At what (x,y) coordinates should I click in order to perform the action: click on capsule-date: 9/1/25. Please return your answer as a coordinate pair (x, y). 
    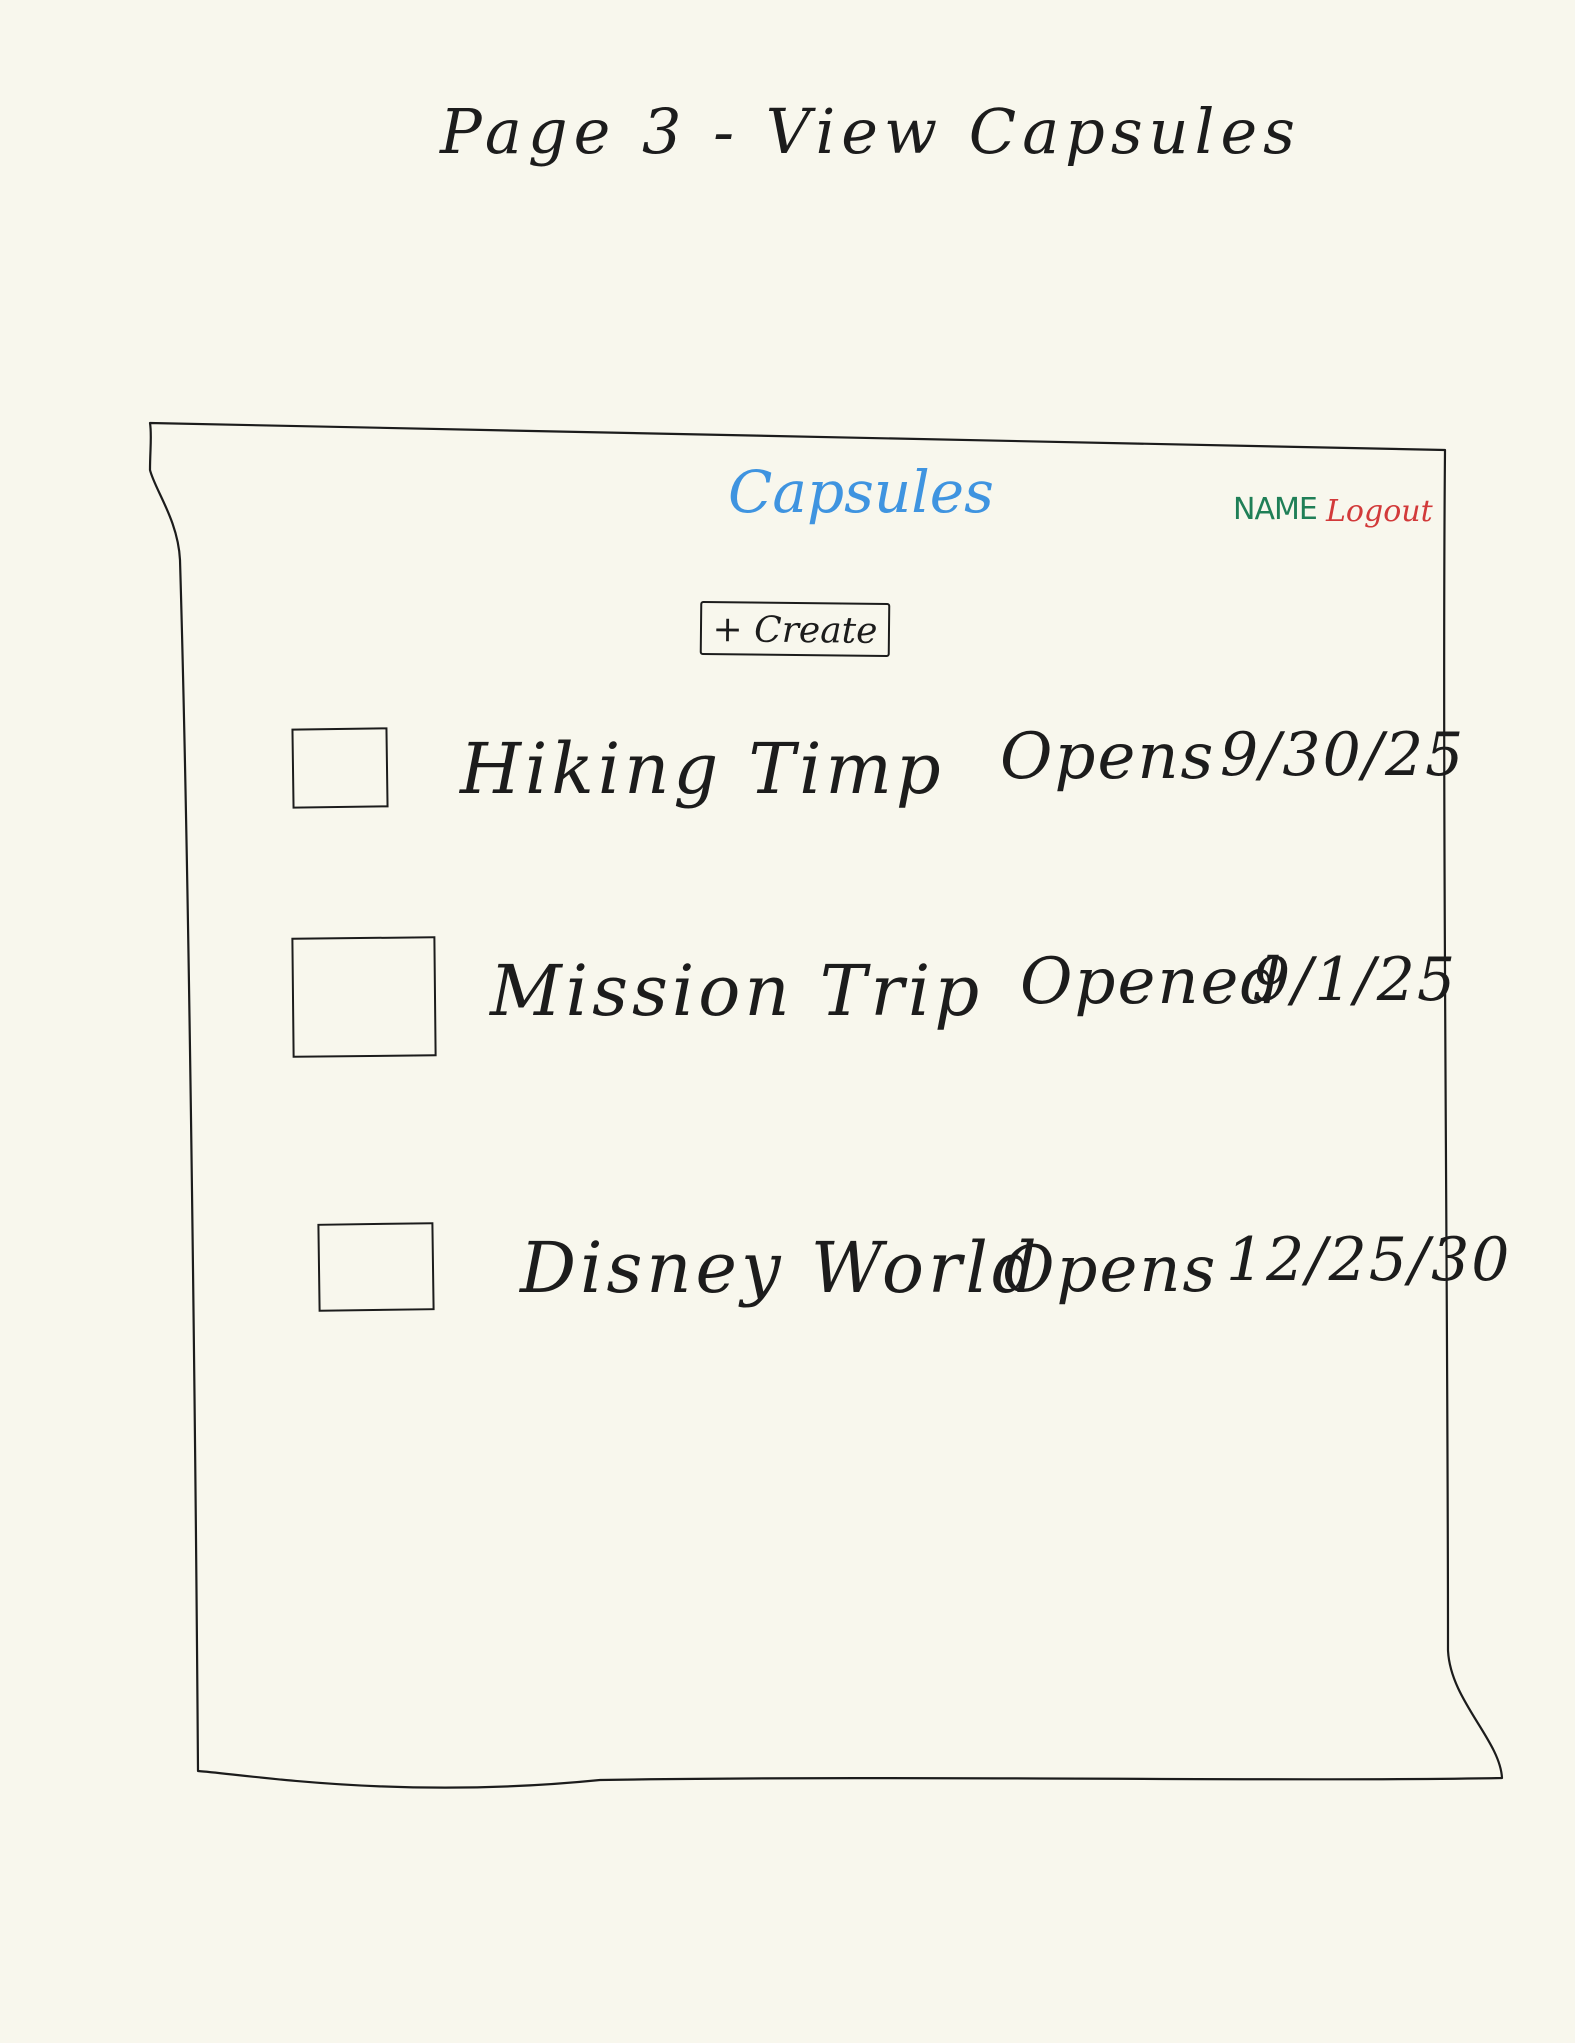
    Looking at the image, I should click on (1355, 980).